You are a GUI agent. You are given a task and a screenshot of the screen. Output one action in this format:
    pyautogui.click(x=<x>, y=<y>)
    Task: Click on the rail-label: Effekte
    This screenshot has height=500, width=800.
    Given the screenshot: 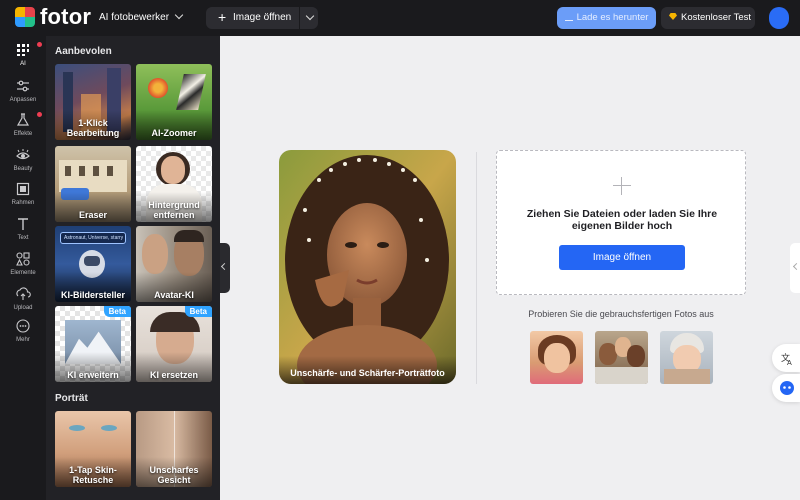 What is the action you would take?
    pyautogui.click(x=23, y=134)
    